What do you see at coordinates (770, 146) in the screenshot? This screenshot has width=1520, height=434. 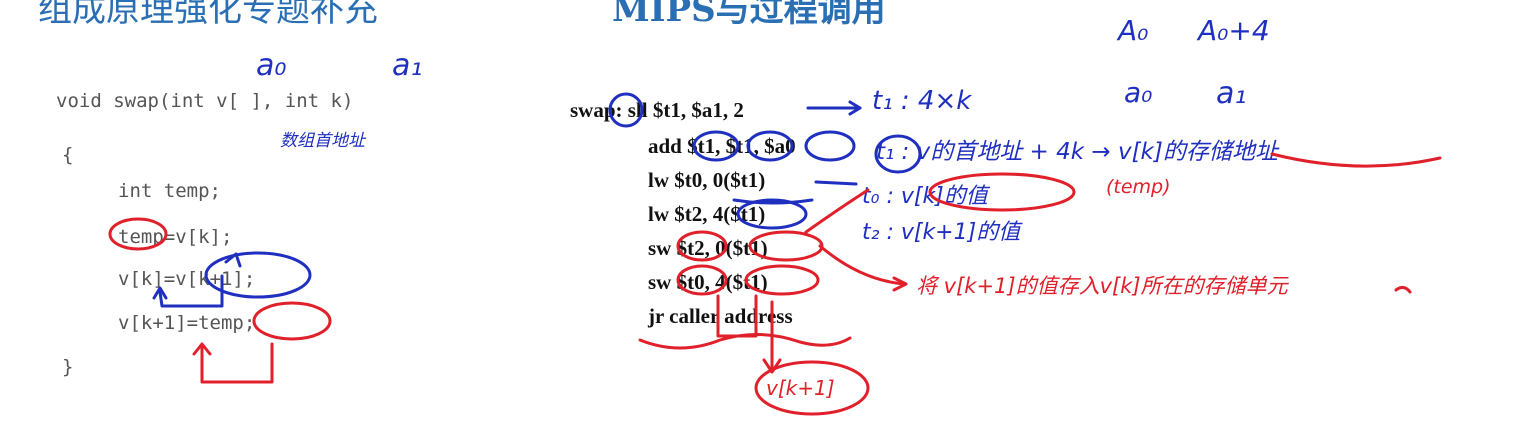 I see `circle-t1-b` at bounding box center [770, 146].